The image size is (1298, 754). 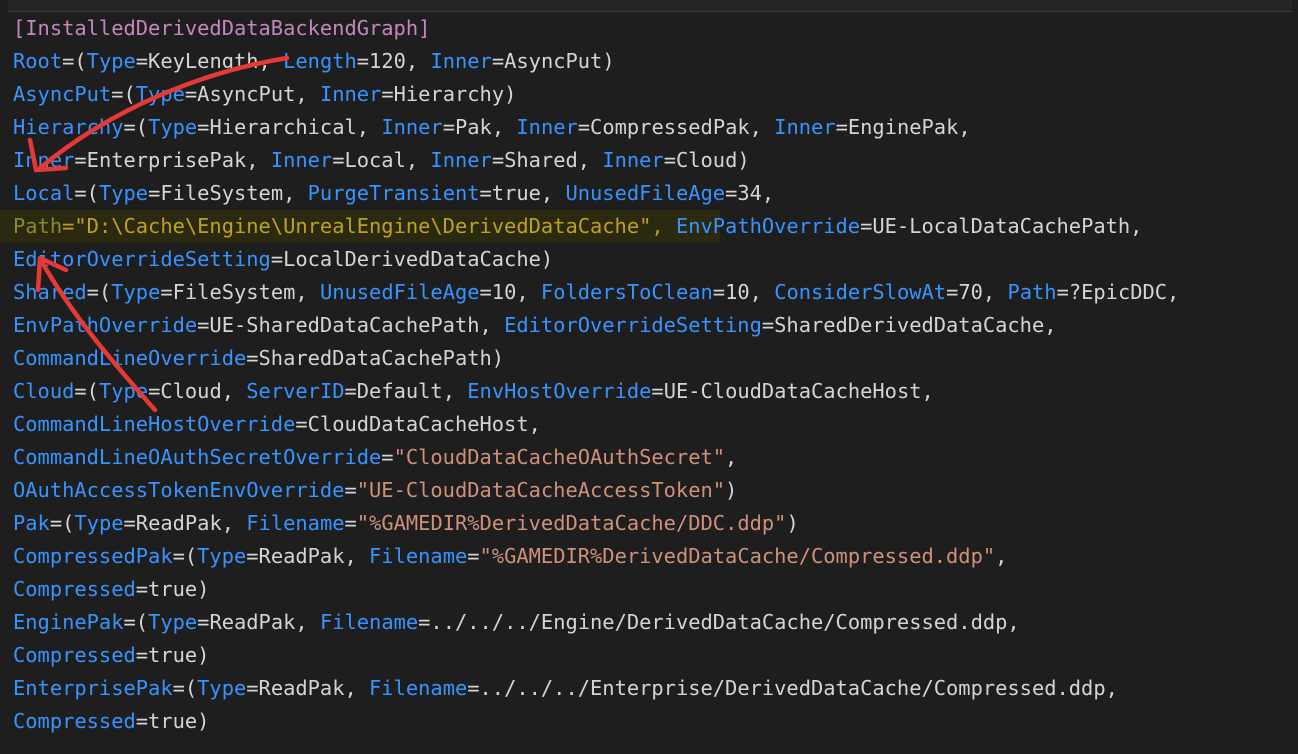 What do you see at coordinates (74, 721) in the screenshot?
I see `code-key: Compressed` at bounding box center [74, 721].